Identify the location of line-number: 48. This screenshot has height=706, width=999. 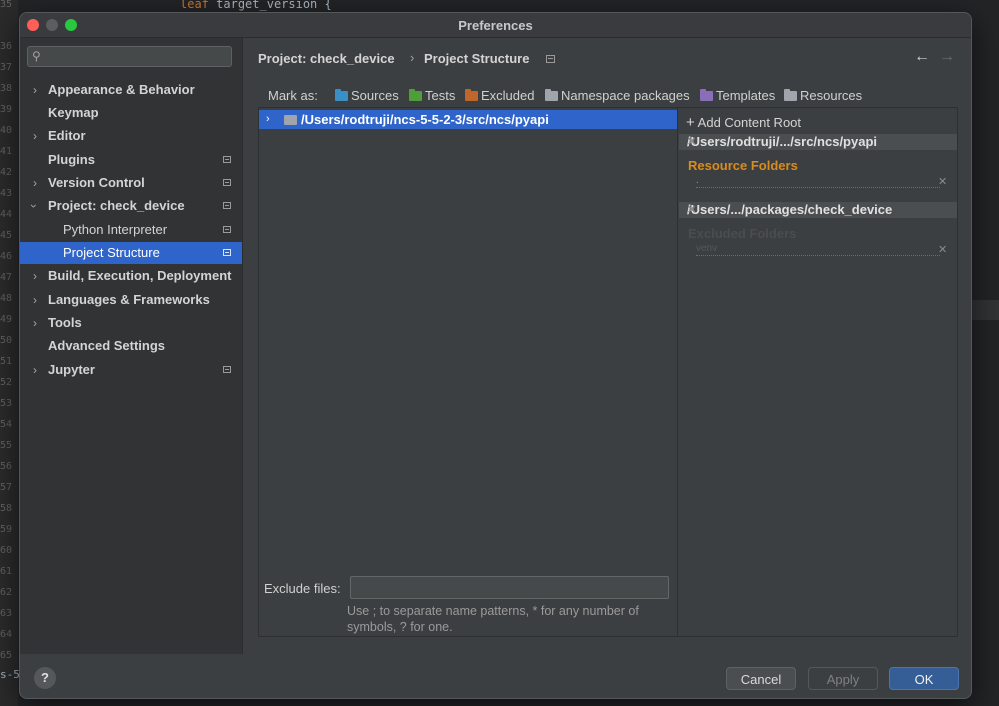
(6, 298).